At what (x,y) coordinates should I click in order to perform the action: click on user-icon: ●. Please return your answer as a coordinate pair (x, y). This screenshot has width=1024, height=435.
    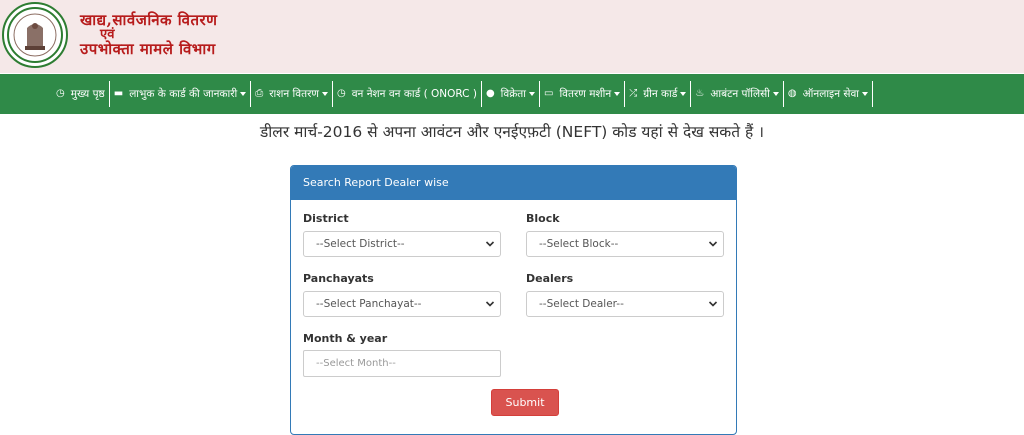
    Looking at the image, I should click on (490, 93).